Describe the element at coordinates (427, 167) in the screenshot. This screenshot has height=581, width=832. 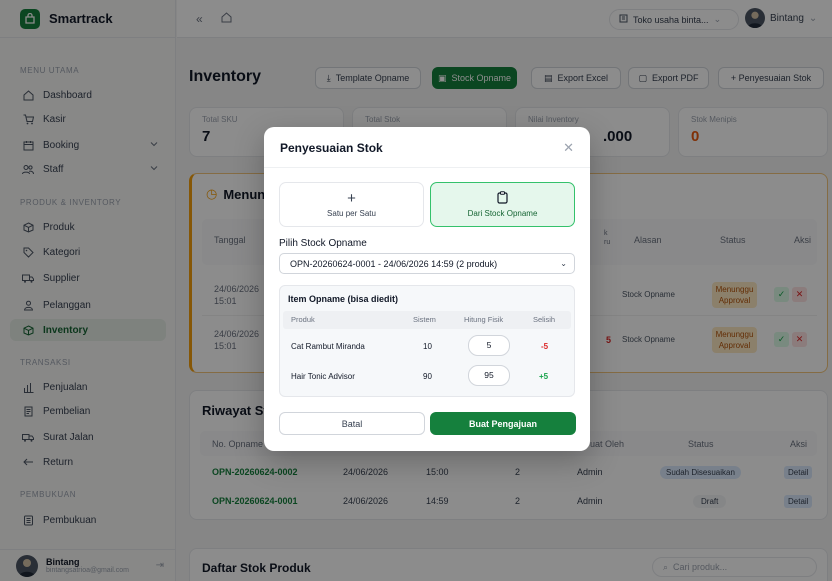
I see `divider` at that location.